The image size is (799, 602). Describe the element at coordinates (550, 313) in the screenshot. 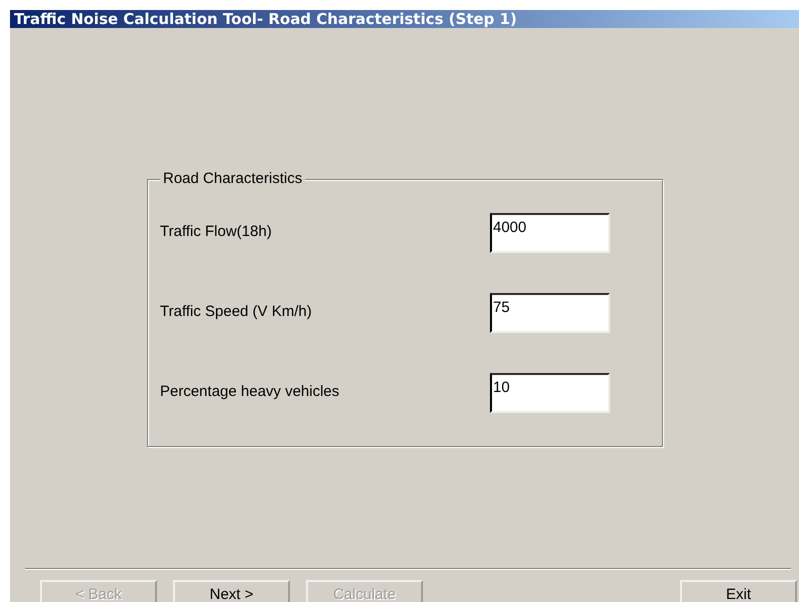

I see `input-field: 75` at that location.